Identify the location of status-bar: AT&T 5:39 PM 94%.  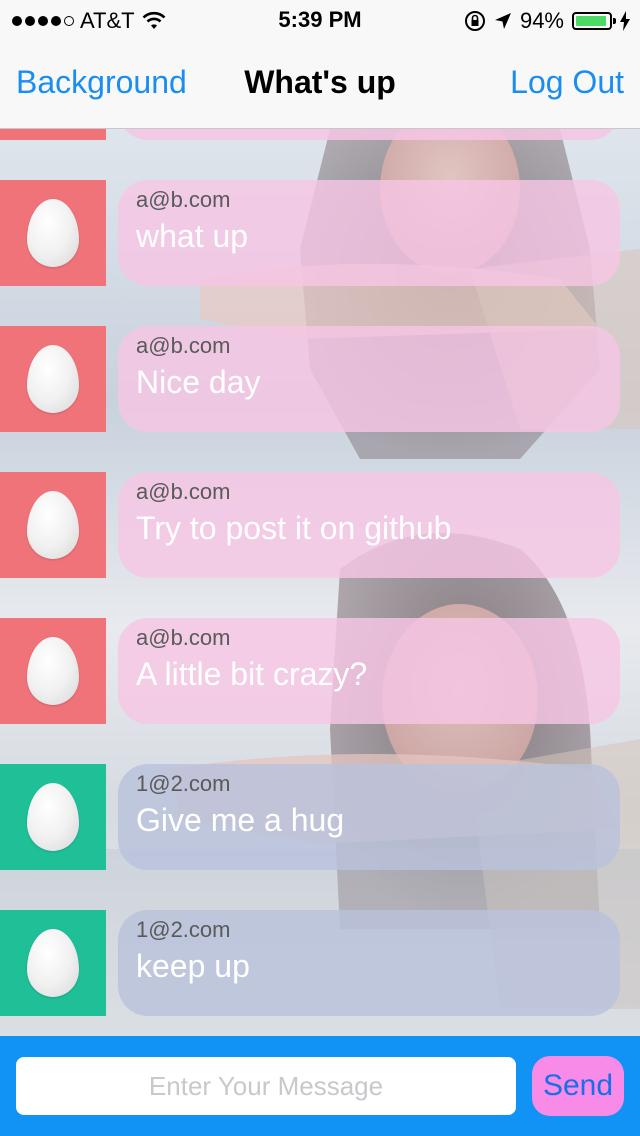
(320, 20).